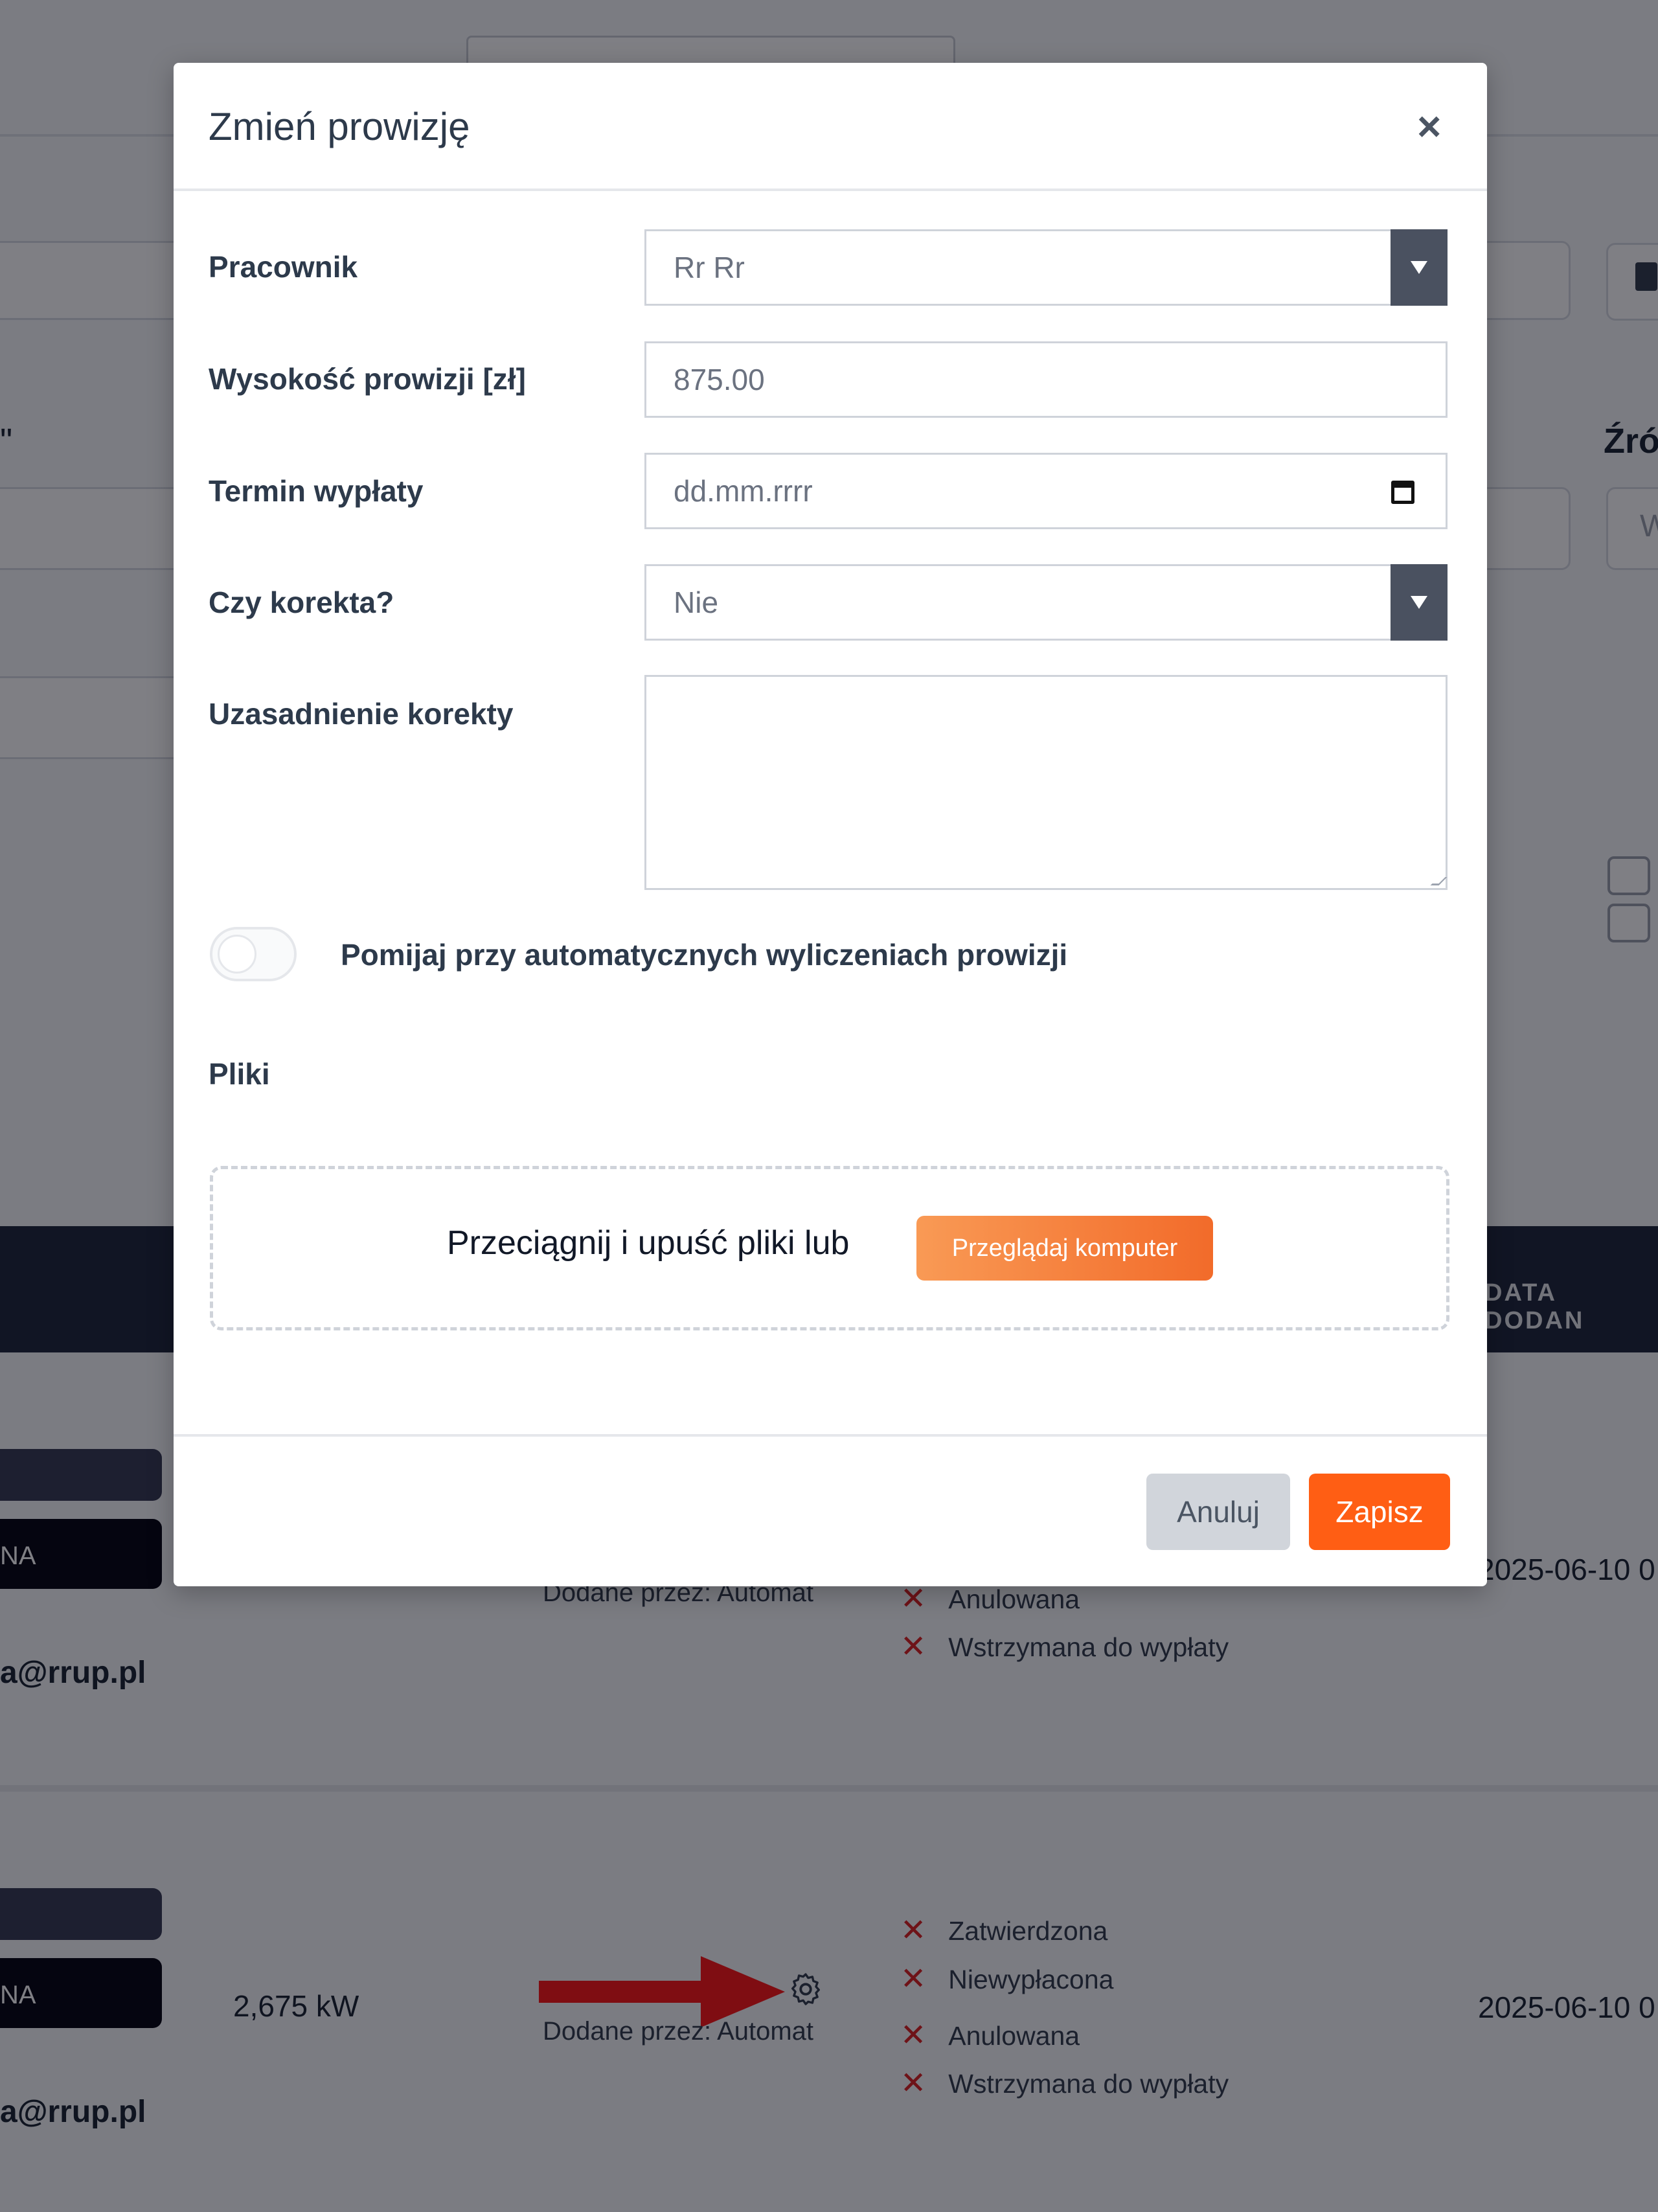 The width and height of the screenshot is (1658, 2212). What do you see at coordinates (1402, 492) in the screenshot?
I see `calendar-icon` at bounding box center [1402, 492].